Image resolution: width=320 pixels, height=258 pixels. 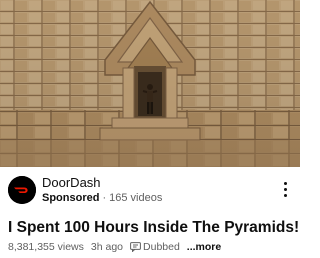 What do you see at coordinates (135, 247) in the screenshot?
I see `dubbed-icon` at bounding box center [135, 247].